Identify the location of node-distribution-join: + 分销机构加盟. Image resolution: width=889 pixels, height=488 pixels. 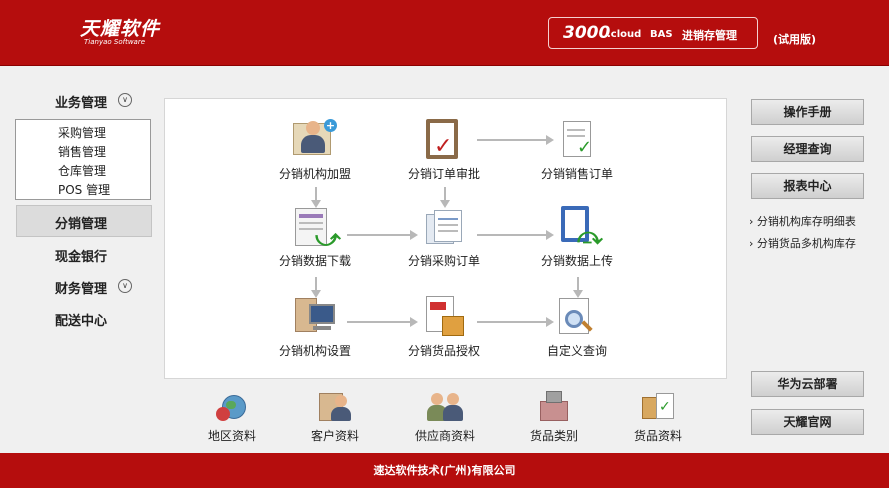
(315, 149).